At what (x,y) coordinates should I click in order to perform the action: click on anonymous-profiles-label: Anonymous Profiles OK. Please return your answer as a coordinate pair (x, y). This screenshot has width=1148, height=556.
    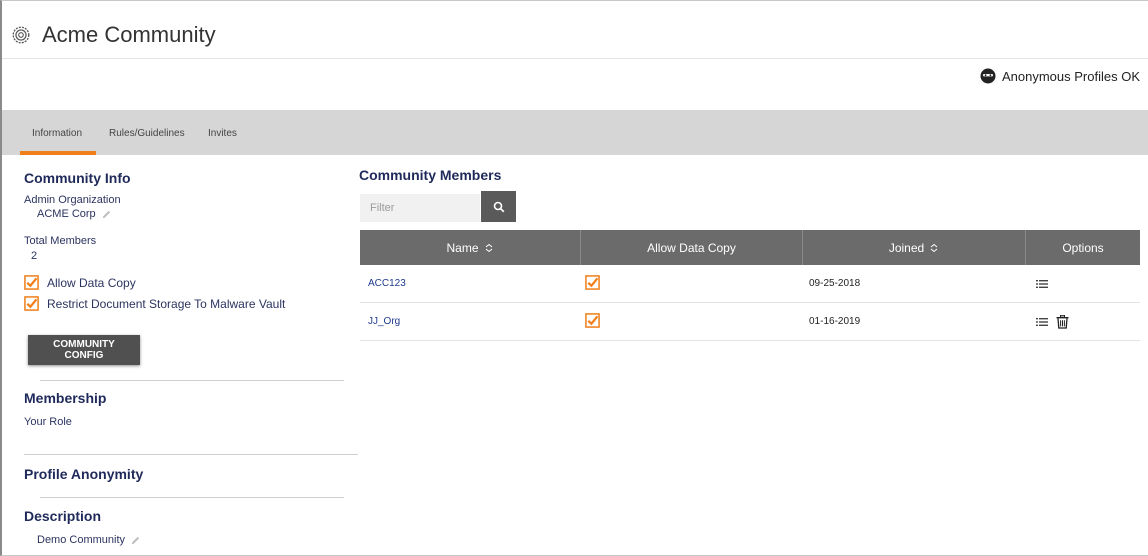
    Looking at the image, I should click on (1070, 76).